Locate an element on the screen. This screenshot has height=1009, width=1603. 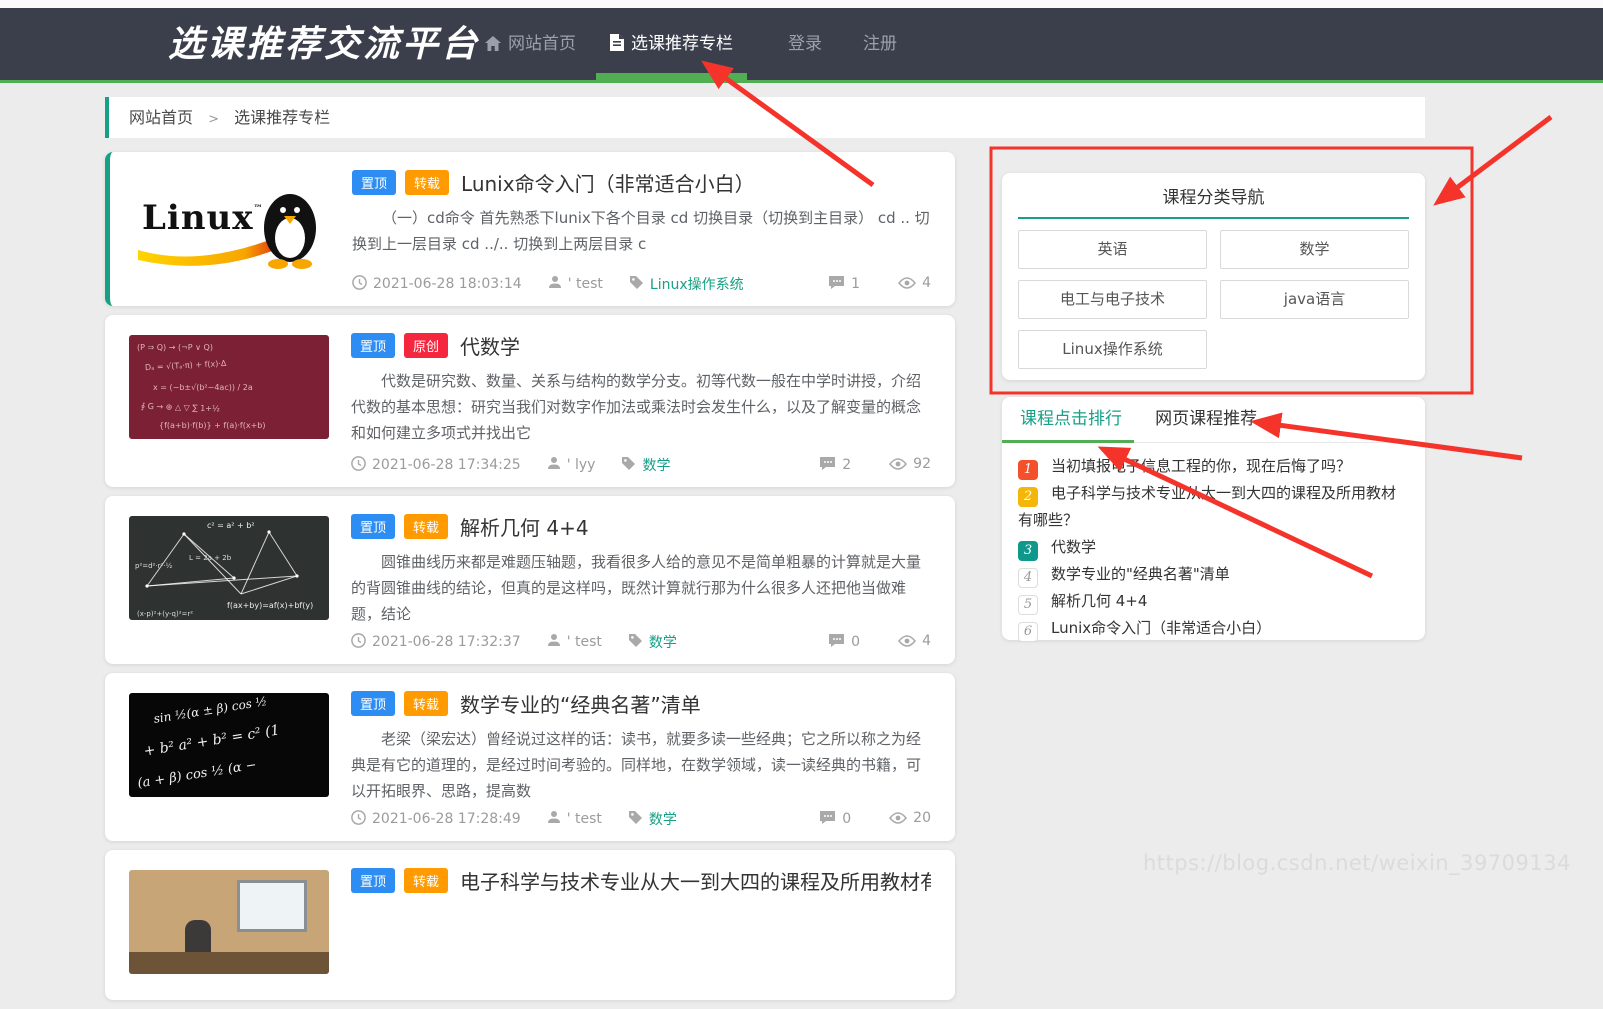
tab-course-click-ranking: 课程点击排行 is located at coordinates (1068, 420).